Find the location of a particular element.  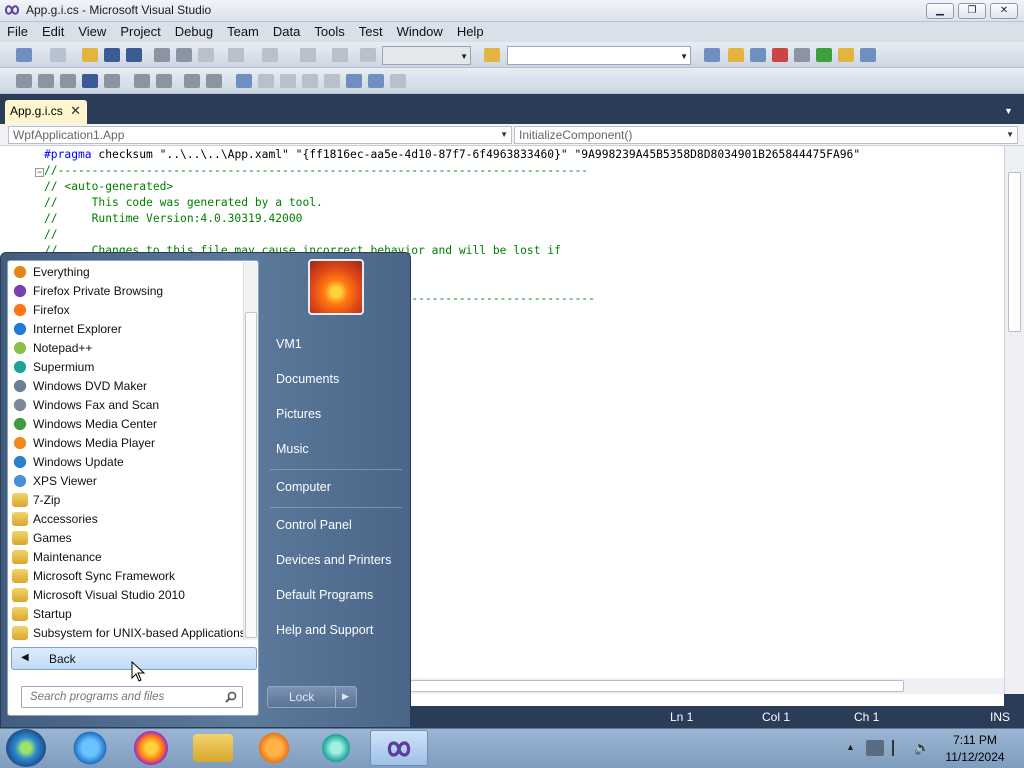

menu-edit: Edit is located at coordinates (53, 30).